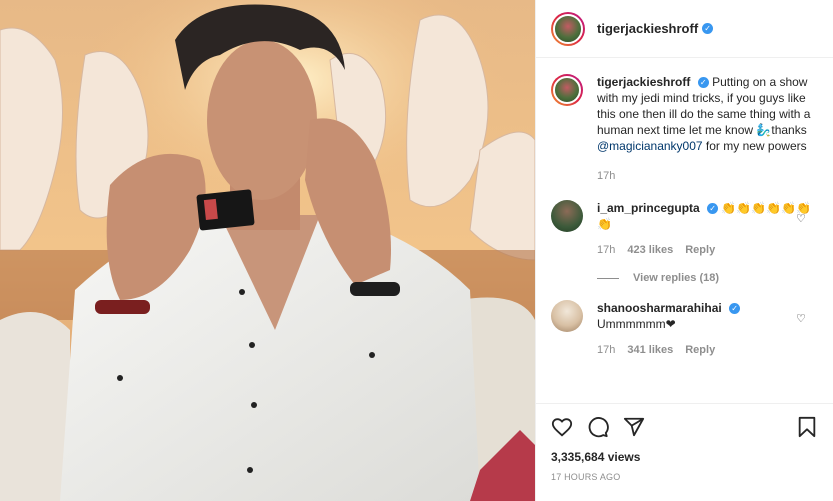 This screenshot has height=501, width=833. Describe the element at coordinates (789, 130) in the screenshot. I see `caption-thanks: thanks` at that location.